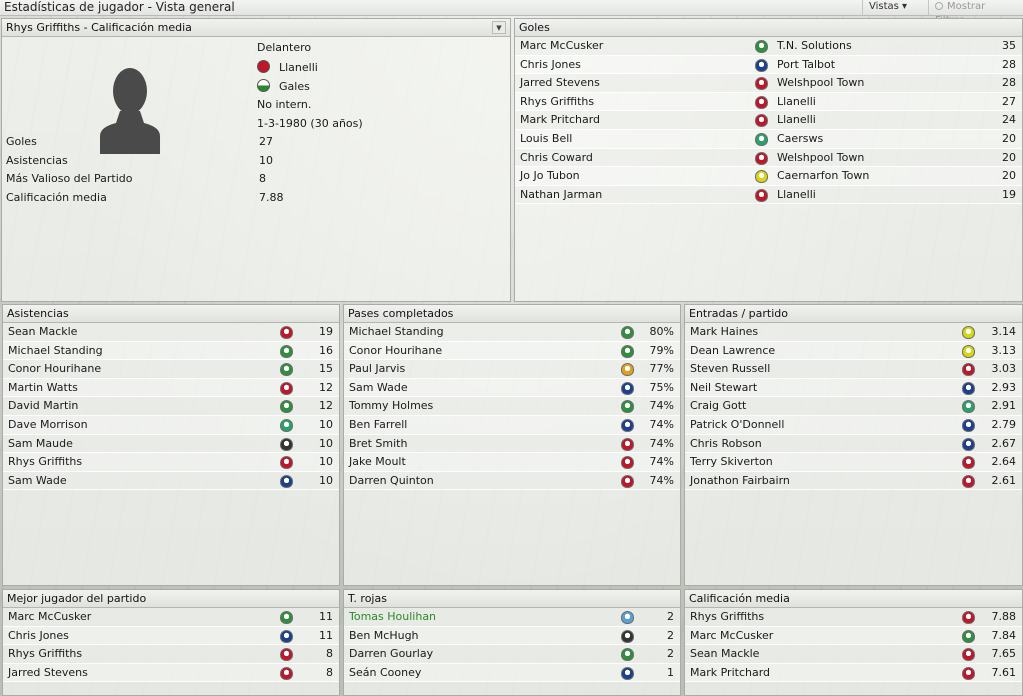  What do you see at coordinates (768, 83) in the screenshot?
I see `list-item: Jarred Stevens Welshpool Town 28` at bounding box center [768, 83].